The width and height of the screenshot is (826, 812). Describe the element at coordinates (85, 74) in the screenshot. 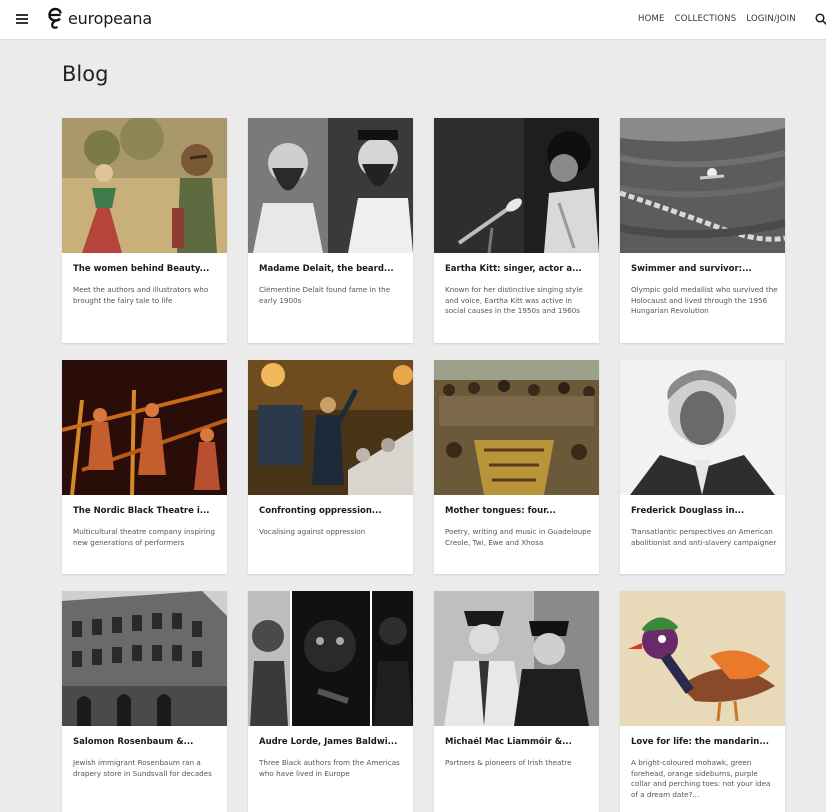

I see `page-title: Blog` at that location.